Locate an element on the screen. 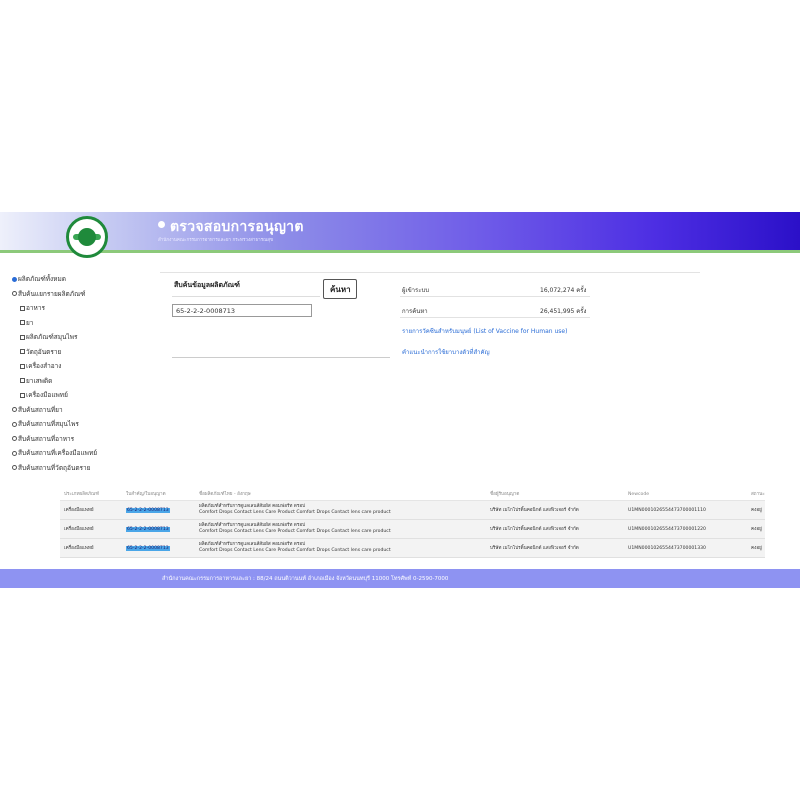 The image size is (800, 800). sidebar-item-drug-place: สืบค้นสถานที่ยา is located at coordinates (54, 410).